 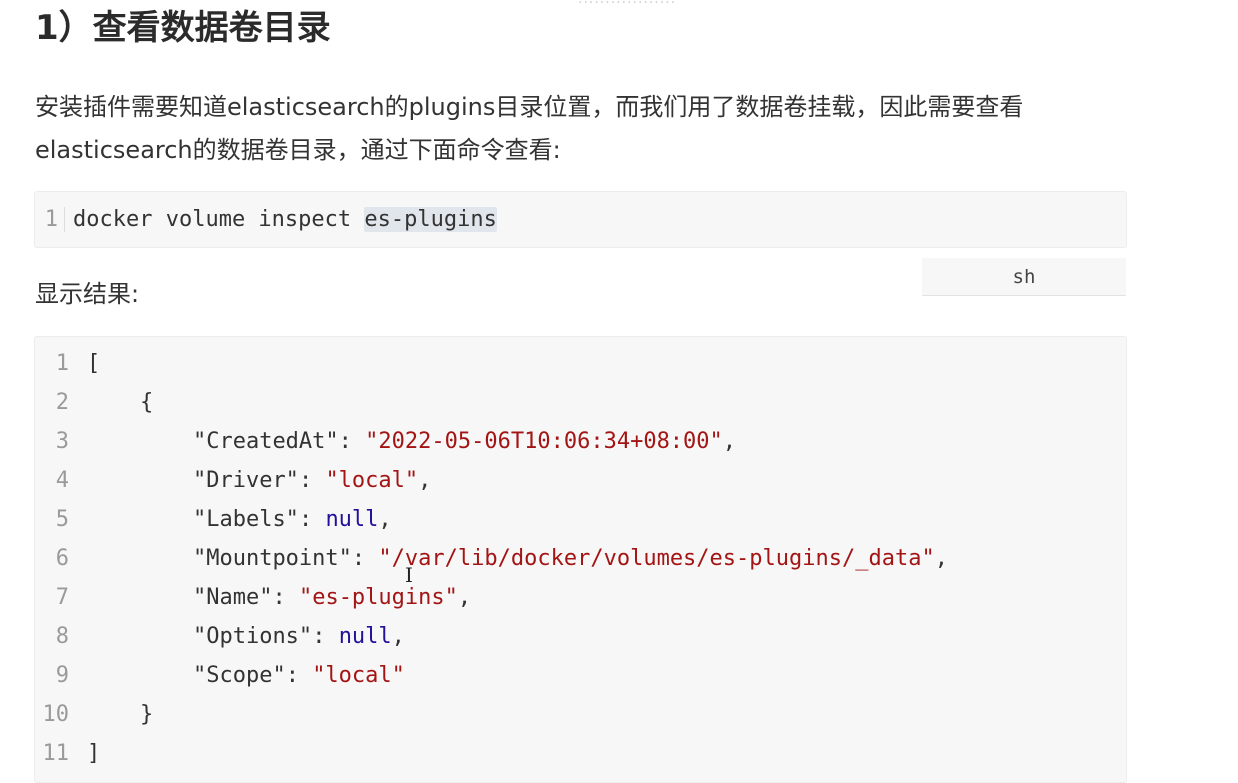 What do you see at coordinates (62, 558) in the screenshot?
I see `line-number: 6` at bounding box center [62, 558].